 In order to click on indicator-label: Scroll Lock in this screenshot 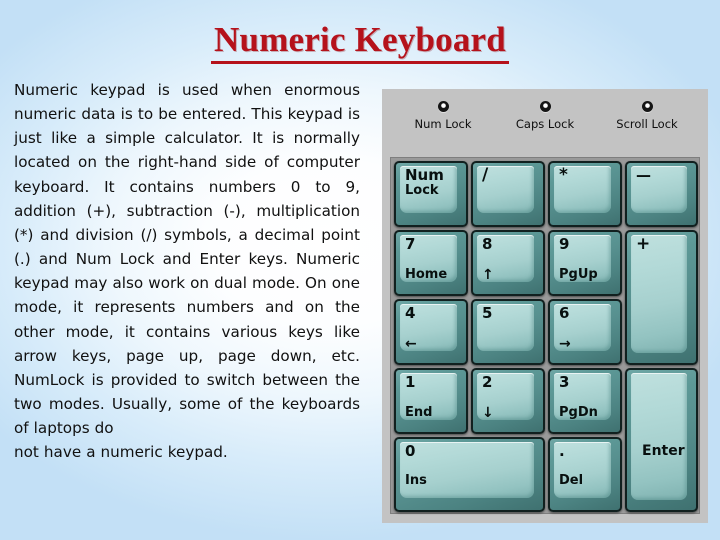, I will do `click(647, 124)`.